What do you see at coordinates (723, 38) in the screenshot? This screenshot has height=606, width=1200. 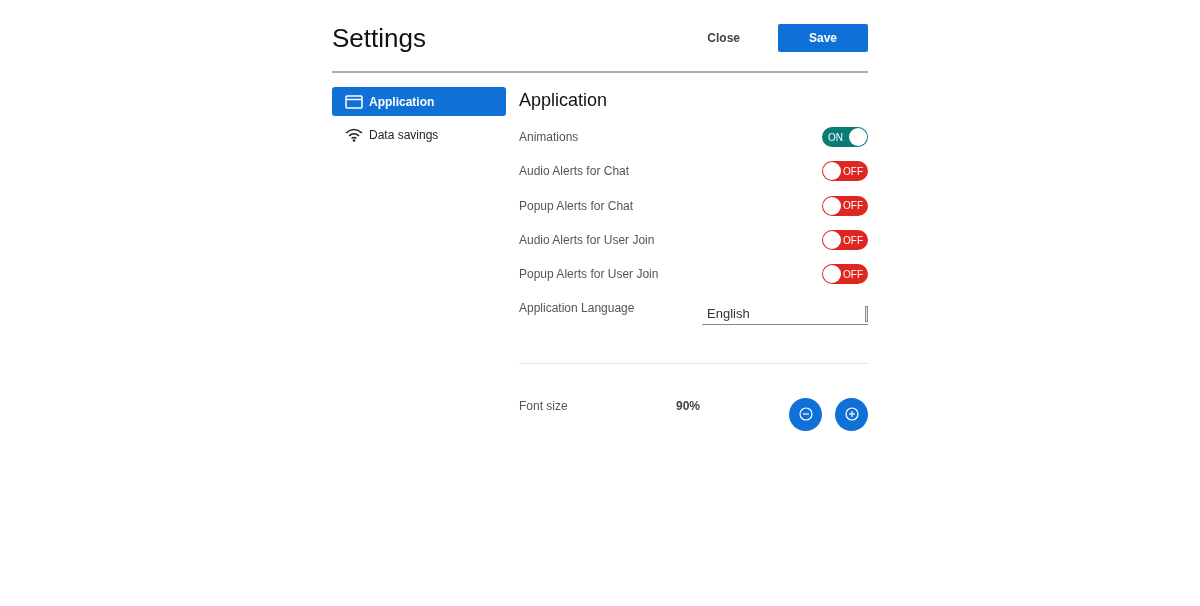 I see `close-button: Close` at bounding box center [723, 38].